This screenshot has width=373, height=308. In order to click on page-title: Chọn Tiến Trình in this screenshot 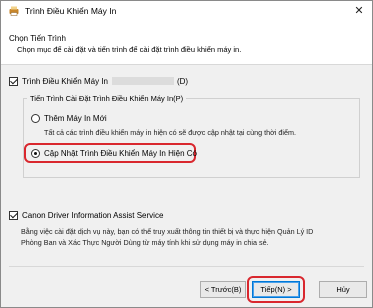, I will do `click(37, 38)`.